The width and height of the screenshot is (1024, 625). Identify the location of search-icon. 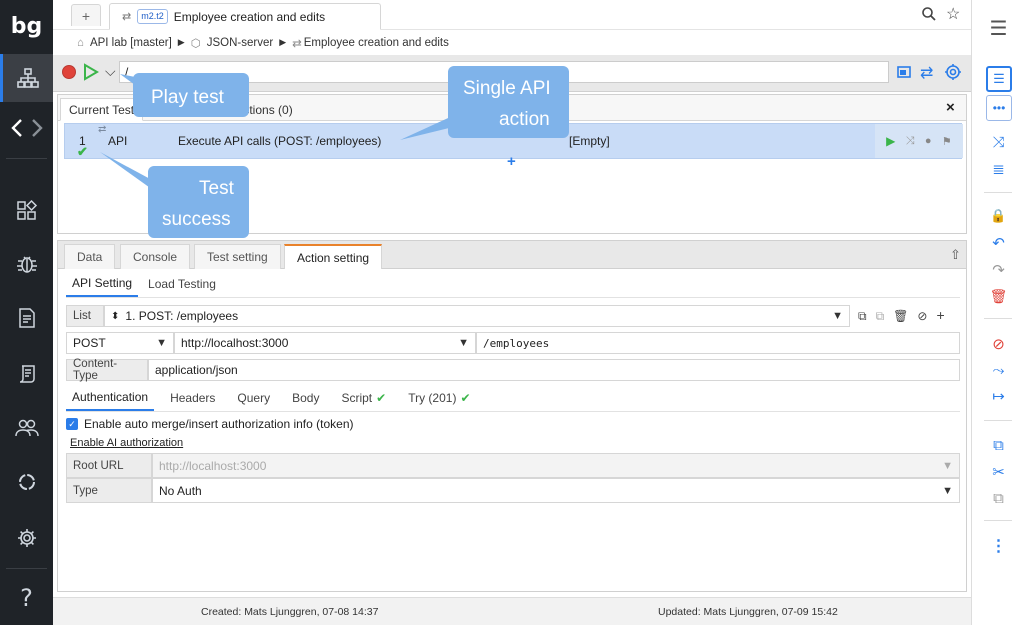
(929, 15).